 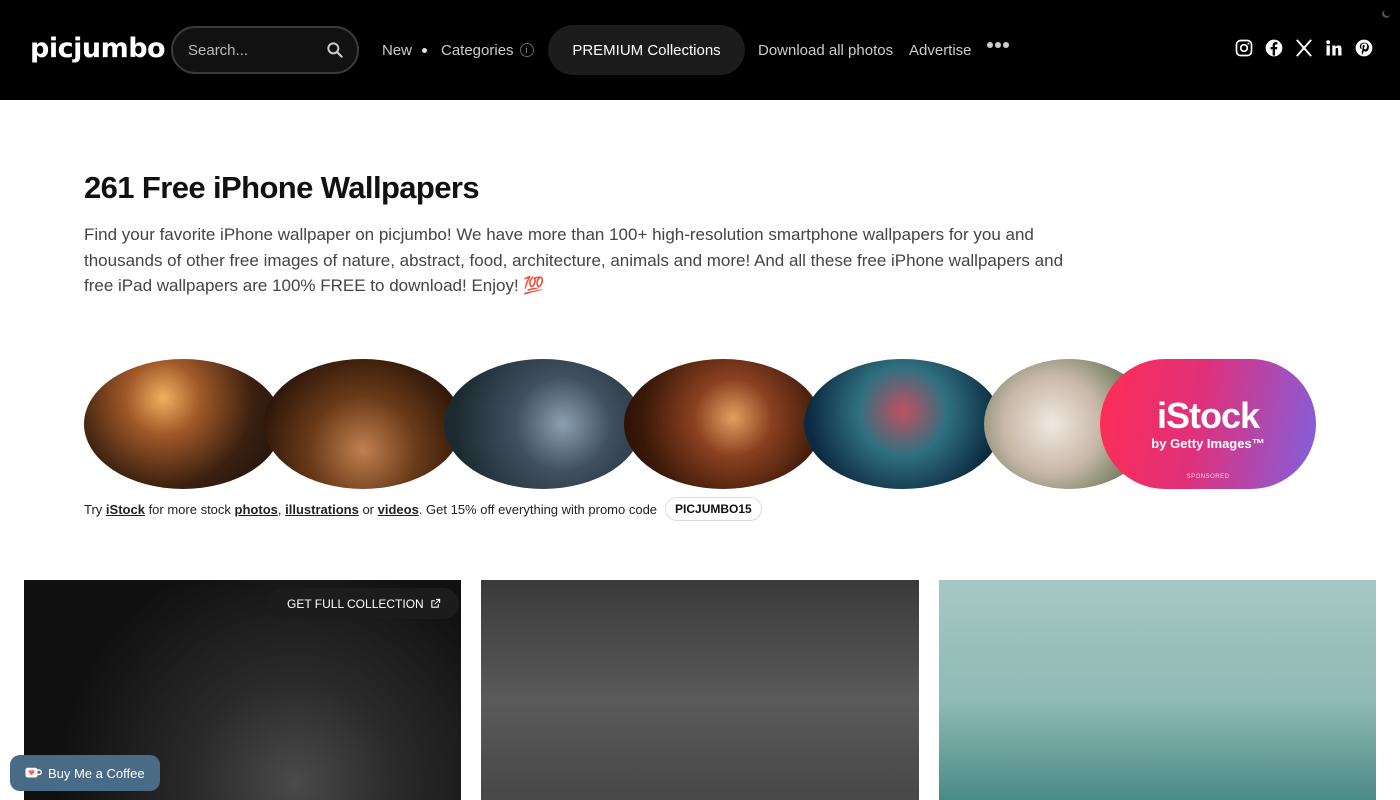 What do you see at coordinates (1208, 477) in the screenshot?
I see `sponsored-label: SPONSORED` at bounding box center [1208, 477].